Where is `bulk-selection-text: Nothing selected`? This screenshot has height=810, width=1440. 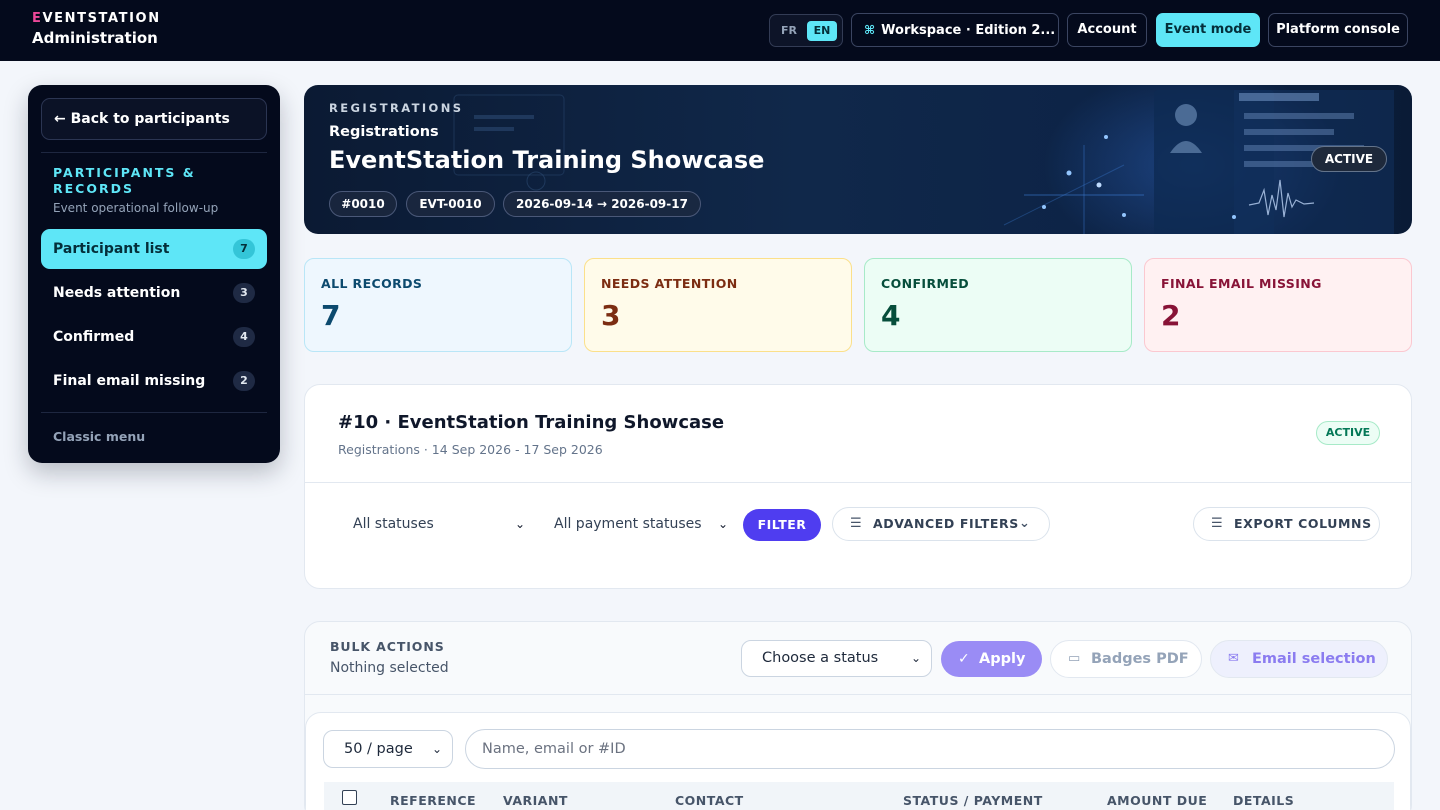 bulk-selection-text: Nothing selected is located at coordinates (389, 668).